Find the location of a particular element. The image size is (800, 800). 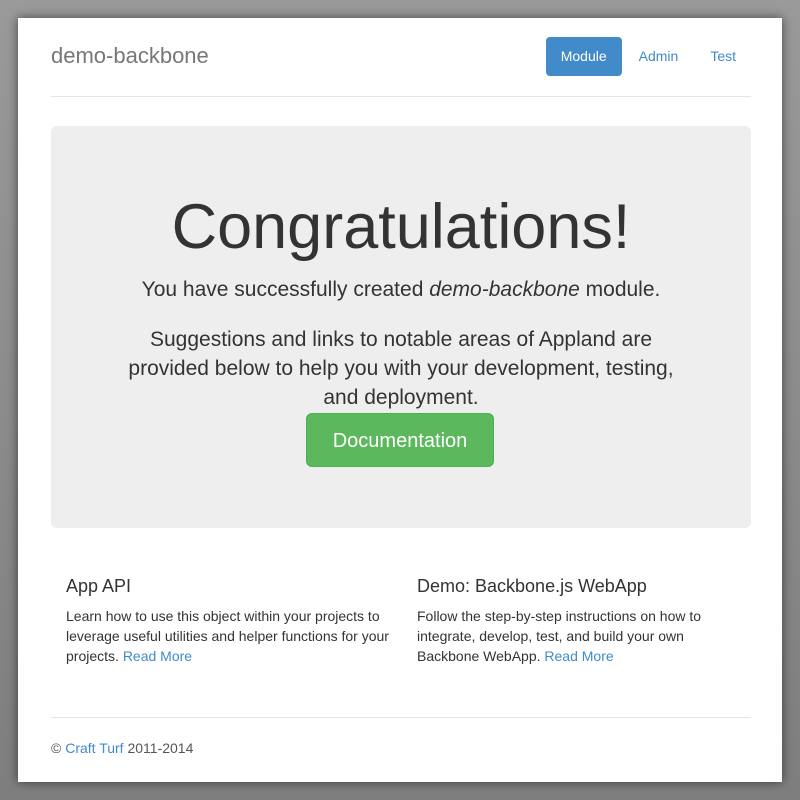

nav-item-test: Test is located at coordinates (723, 56).